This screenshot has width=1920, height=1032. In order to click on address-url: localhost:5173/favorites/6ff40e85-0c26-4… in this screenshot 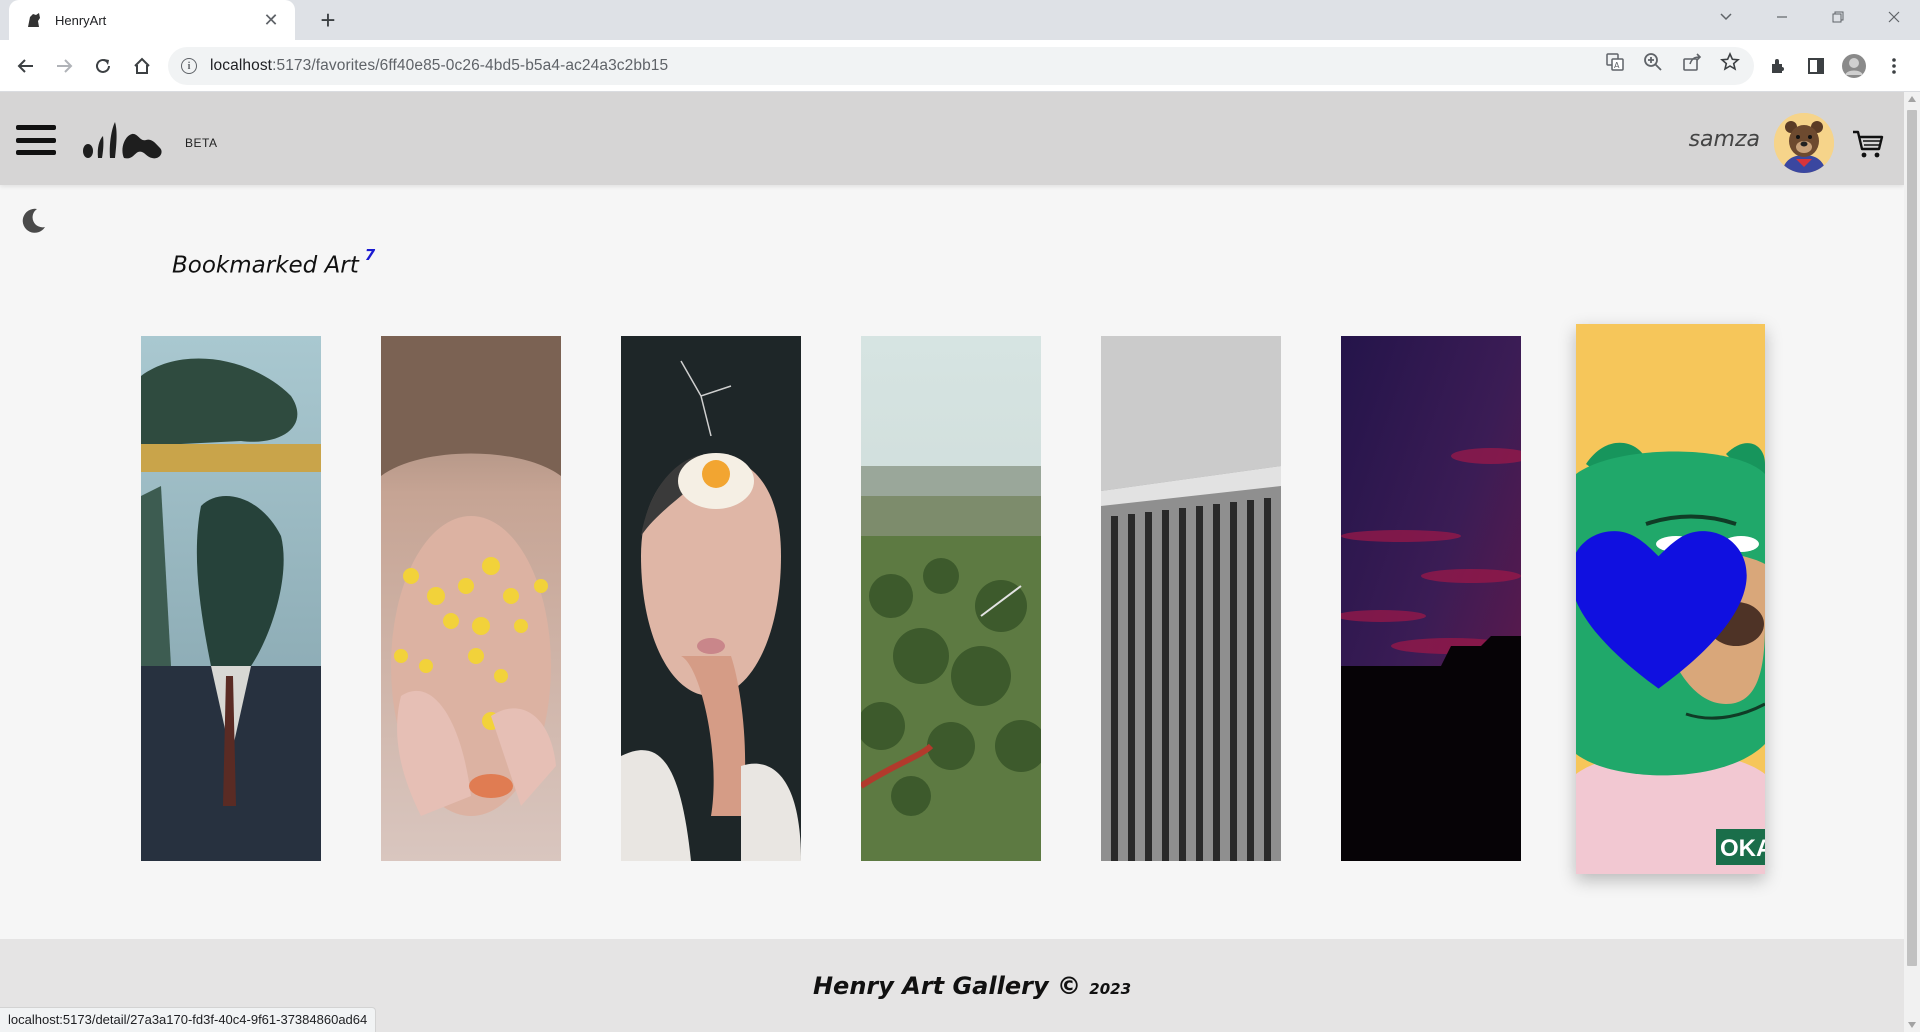, I will do `click(982, 66)`.